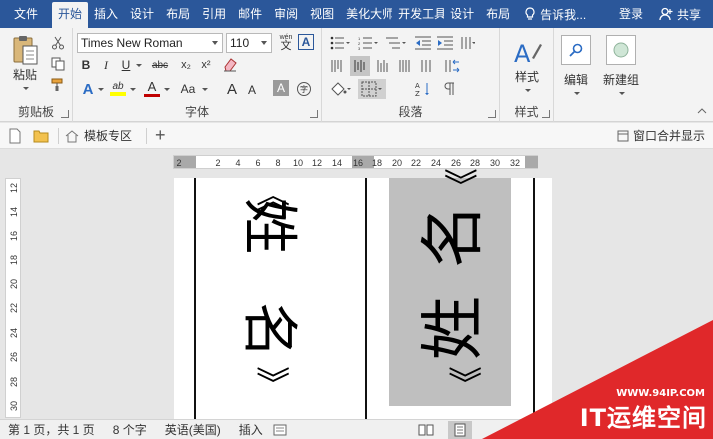 Image resolution: width=713 pixels, height=439 pixels. Describe the element at coordinates (240, 43) in the screenshot. I see `font-size-value: 110` at that location.